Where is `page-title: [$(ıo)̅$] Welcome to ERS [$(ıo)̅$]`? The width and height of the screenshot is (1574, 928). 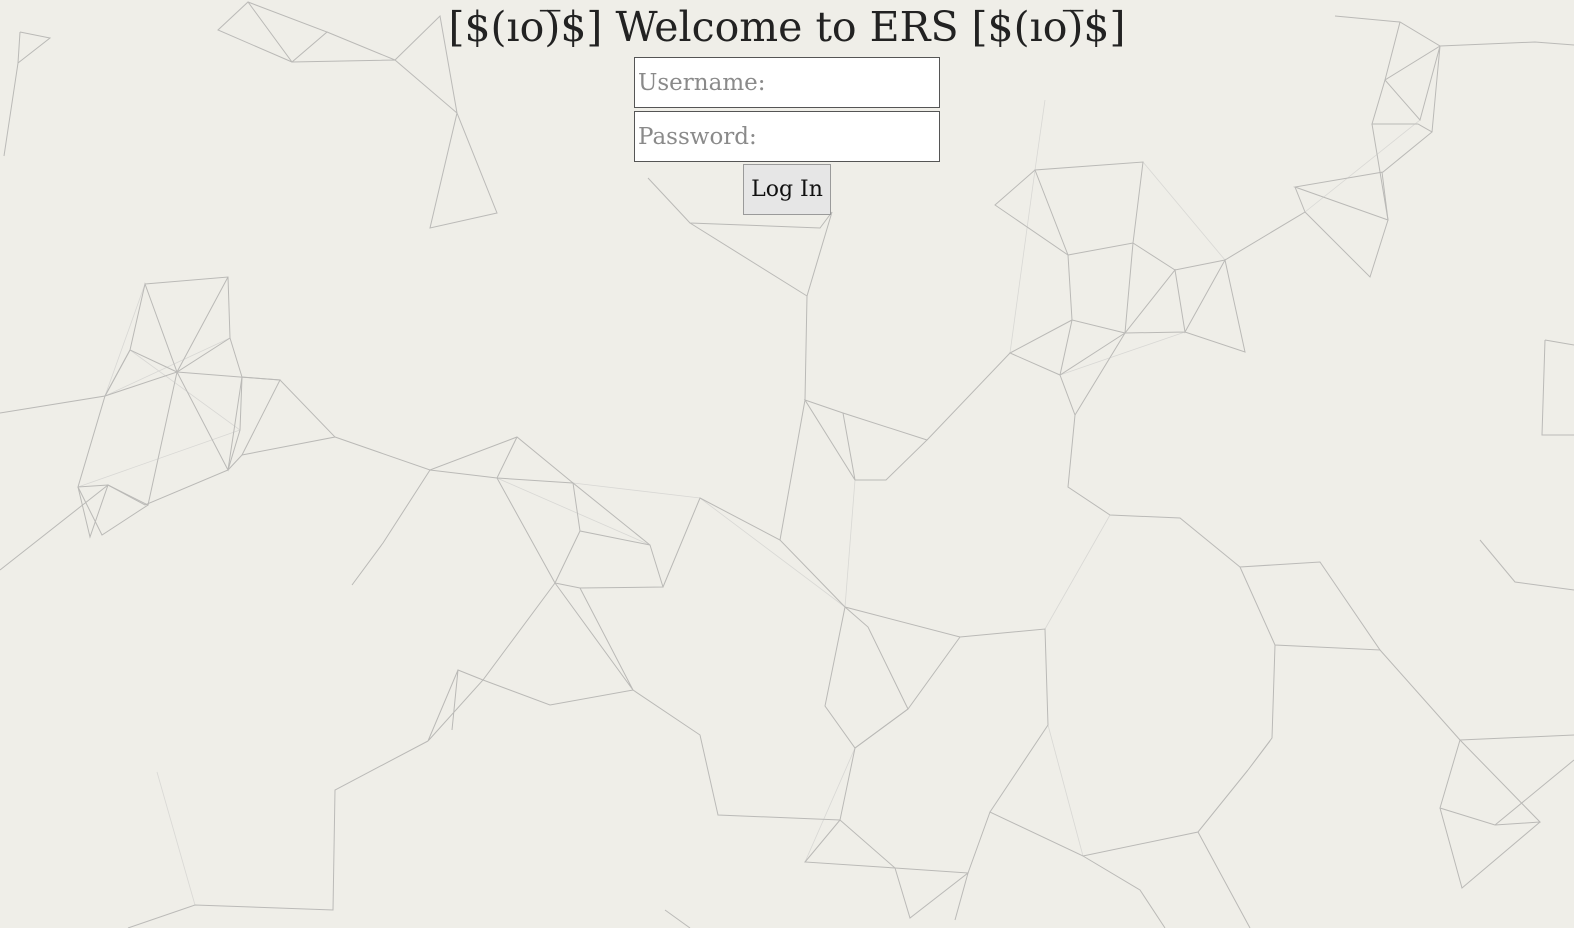
page-title: [$(ıo)̅$] Welcome to ERS [$(ıo)̅$] is located at coordinates (787, 27).